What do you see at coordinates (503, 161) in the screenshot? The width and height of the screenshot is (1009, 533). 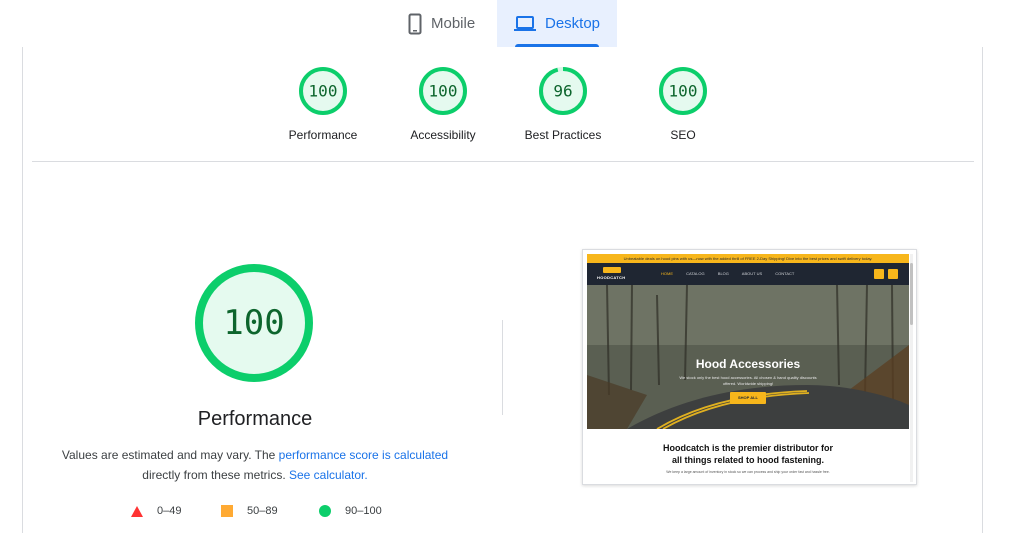 I see `section-divider` at bounding box center [503, 161].